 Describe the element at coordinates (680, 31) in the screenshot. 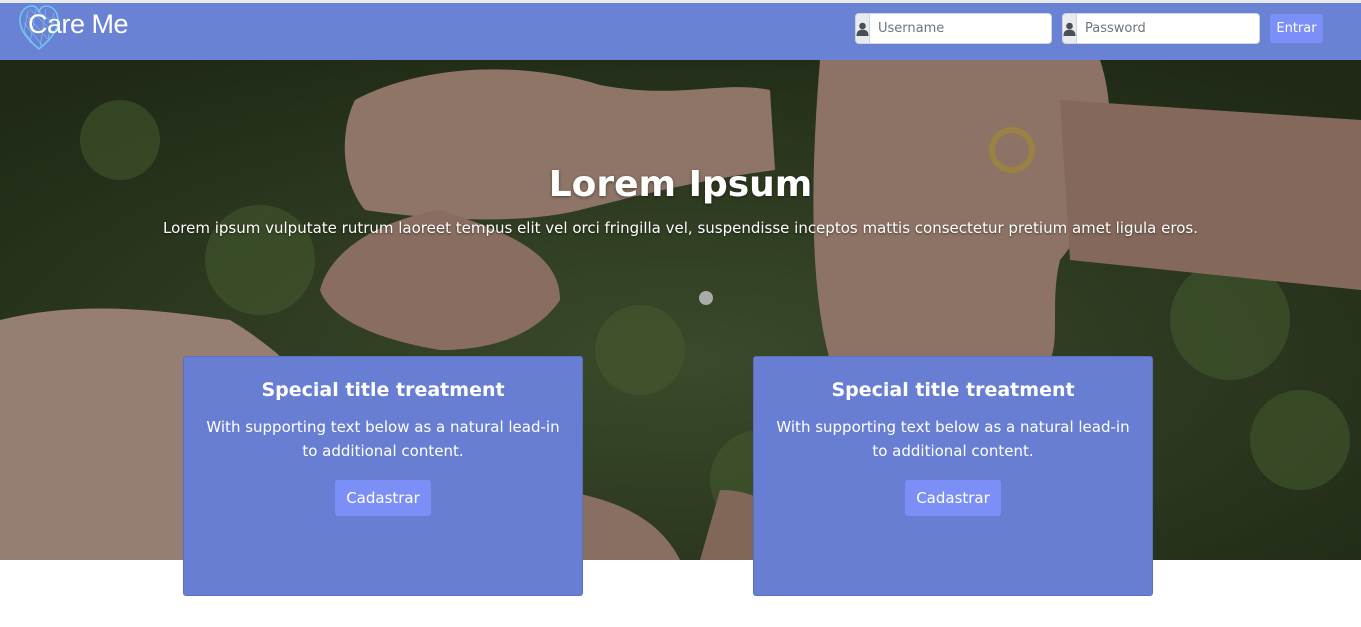

I see `navbar: Care Me Entrar` at that location.